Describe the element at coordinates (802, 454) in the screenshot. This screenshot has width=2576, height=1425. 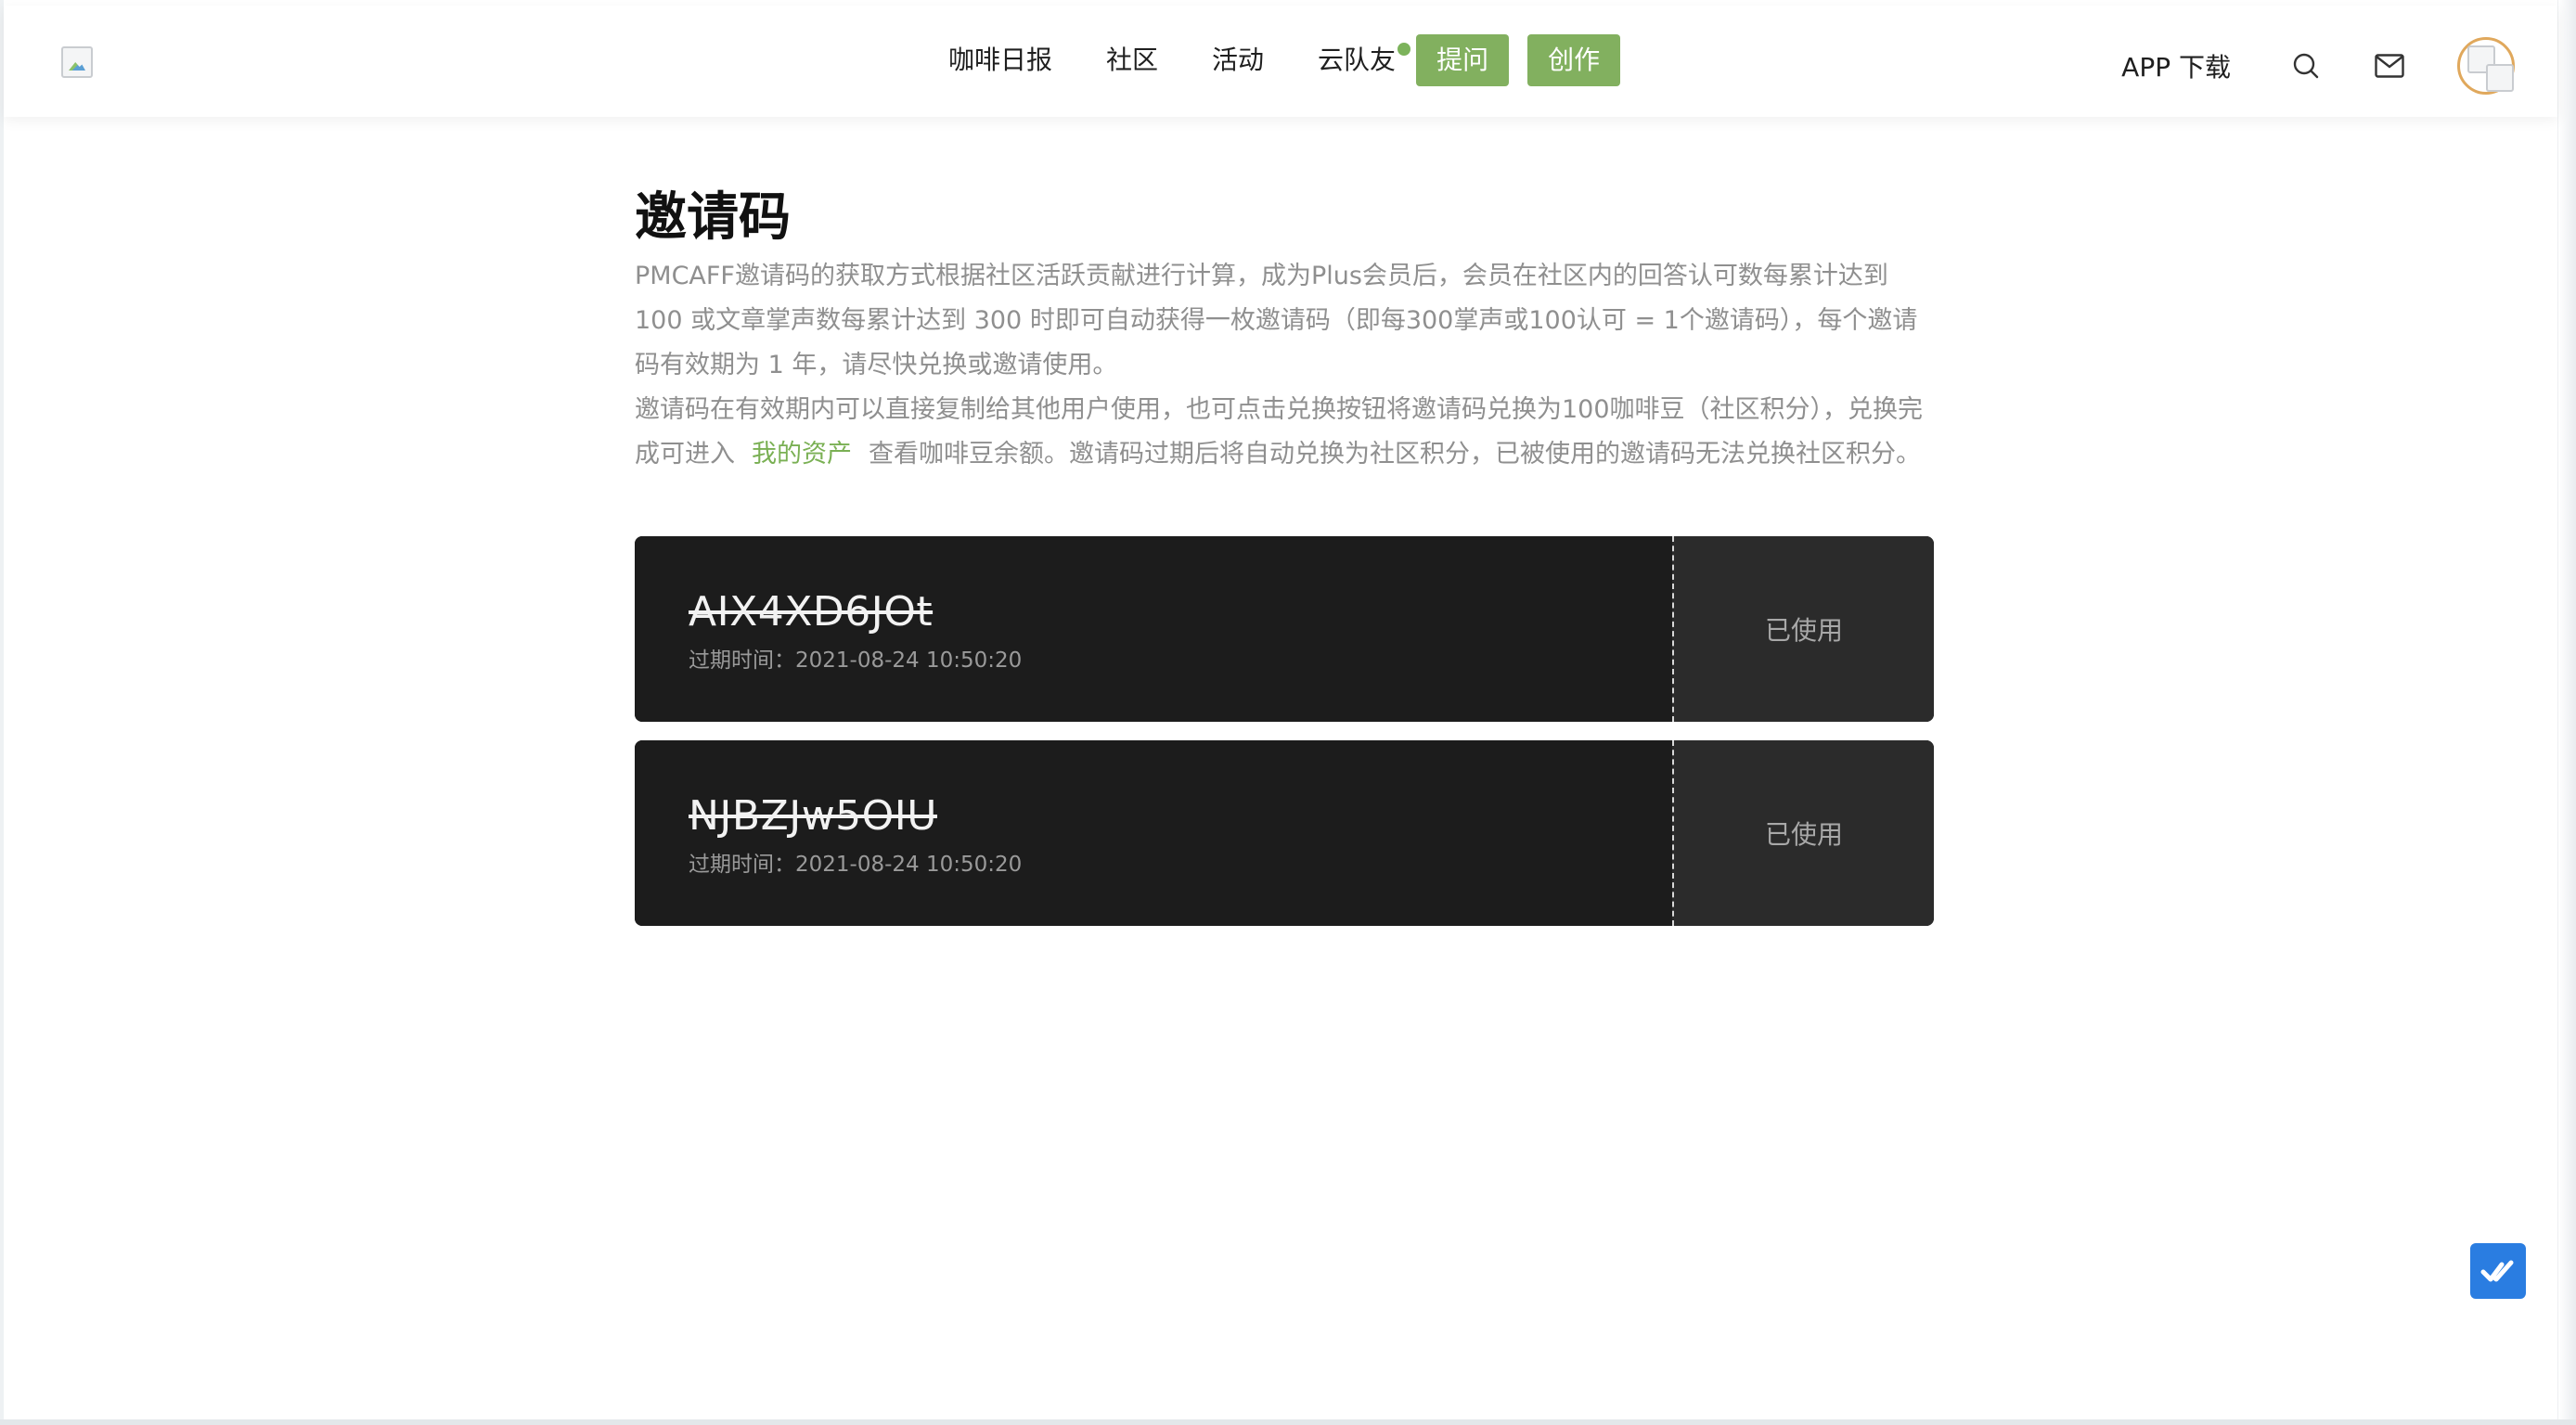
I see `my-assets-link: 我的资产` at that location.